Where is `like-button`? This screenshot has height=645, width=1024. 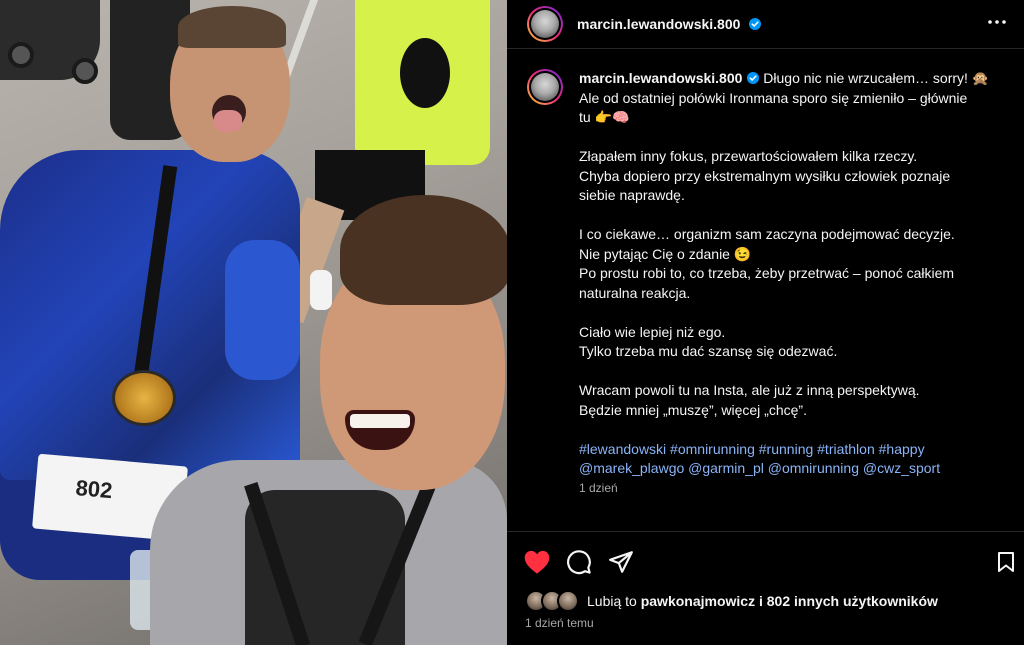 like-button is located at coordinates (537, 562).